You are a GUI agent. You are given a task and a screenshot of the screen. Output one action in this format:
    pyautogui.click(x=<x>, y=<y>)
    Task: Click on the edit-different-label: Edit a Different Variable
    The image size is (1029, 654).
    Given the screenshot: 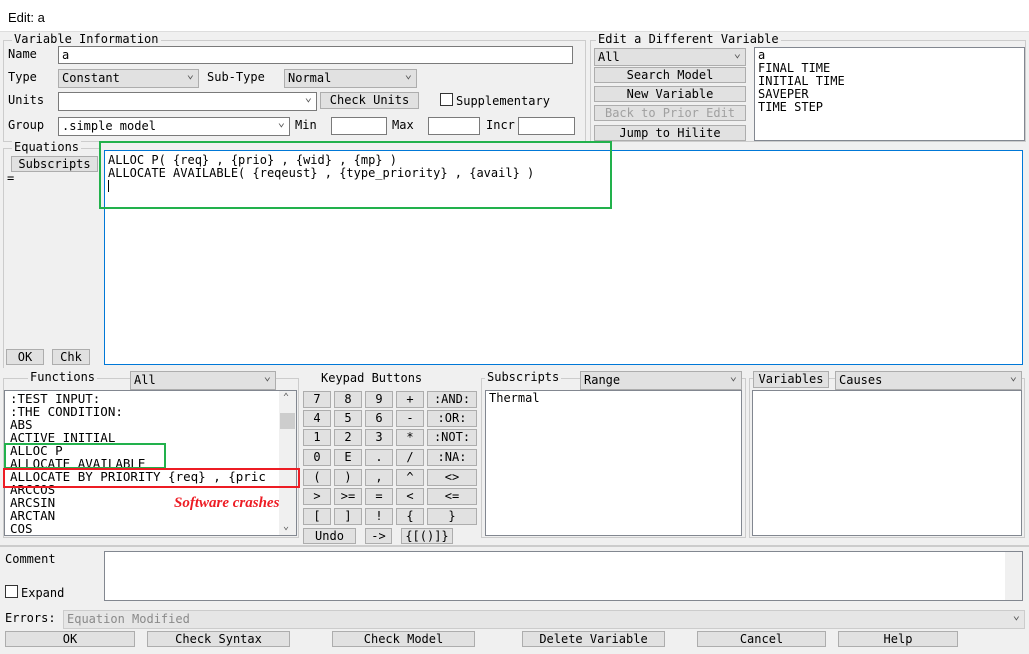 What is the action you would take?
    pyautogui.click(x=688, y=39)
    